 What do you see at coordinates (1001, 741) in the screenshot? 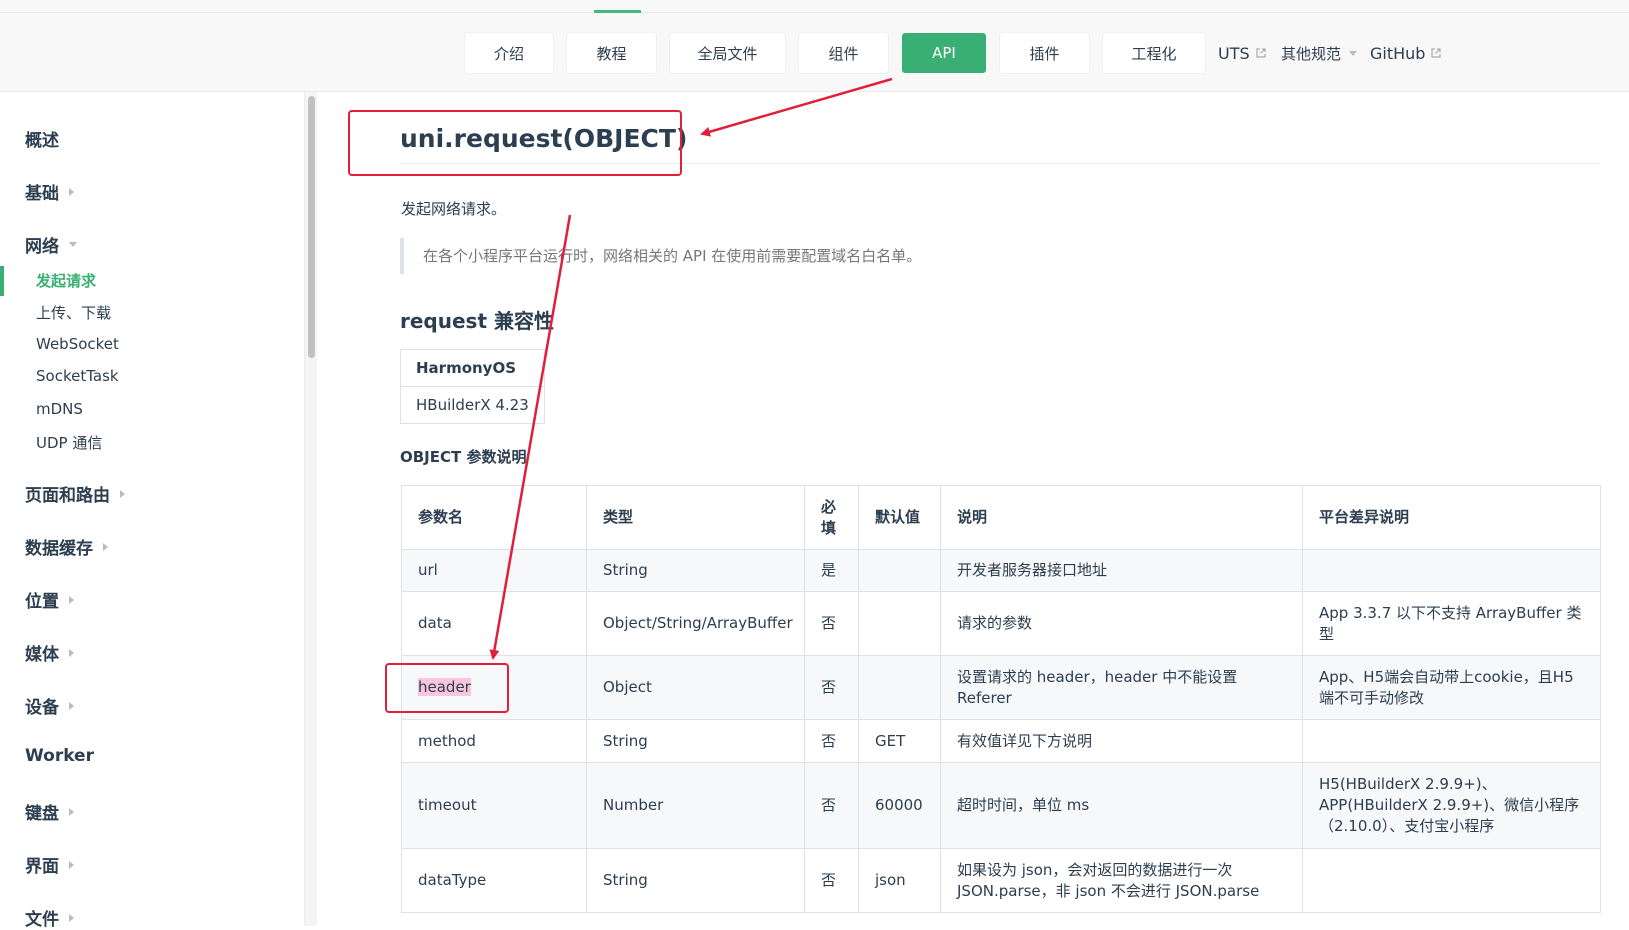
I see `table-row: method String 否 GET 有效值详见下方说明` at bounding box center [1001, 741].